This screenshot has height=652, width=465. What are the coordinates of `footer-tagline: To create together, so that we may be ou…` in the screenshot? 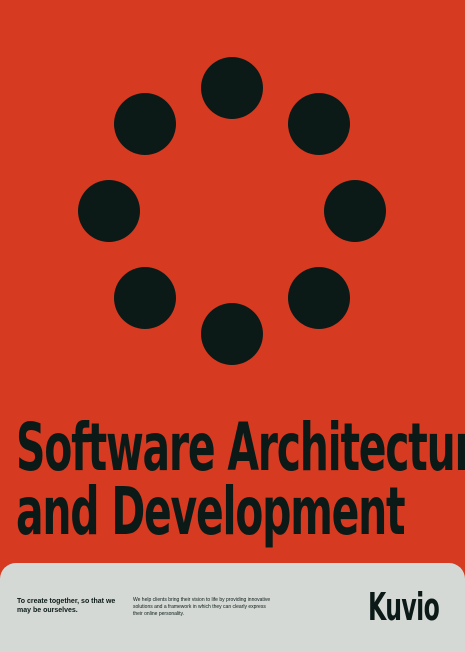 It's located at (66, 606).